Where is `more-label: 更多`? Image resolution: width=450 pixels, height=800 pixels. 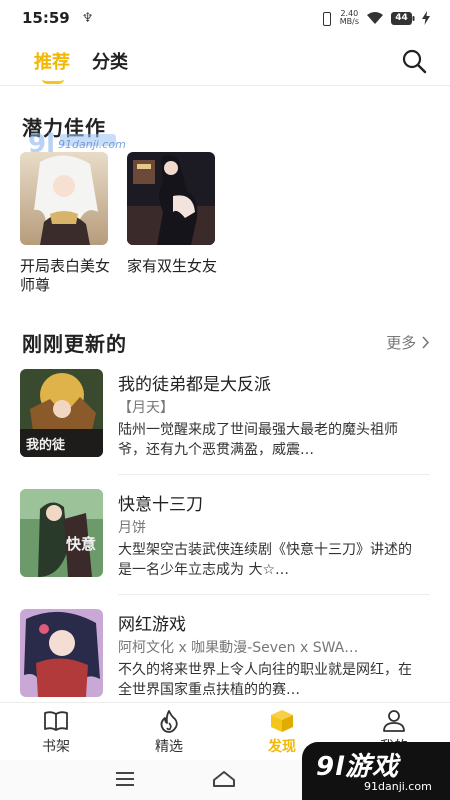
more-label: 更多 is located at coordinates (401, 343).